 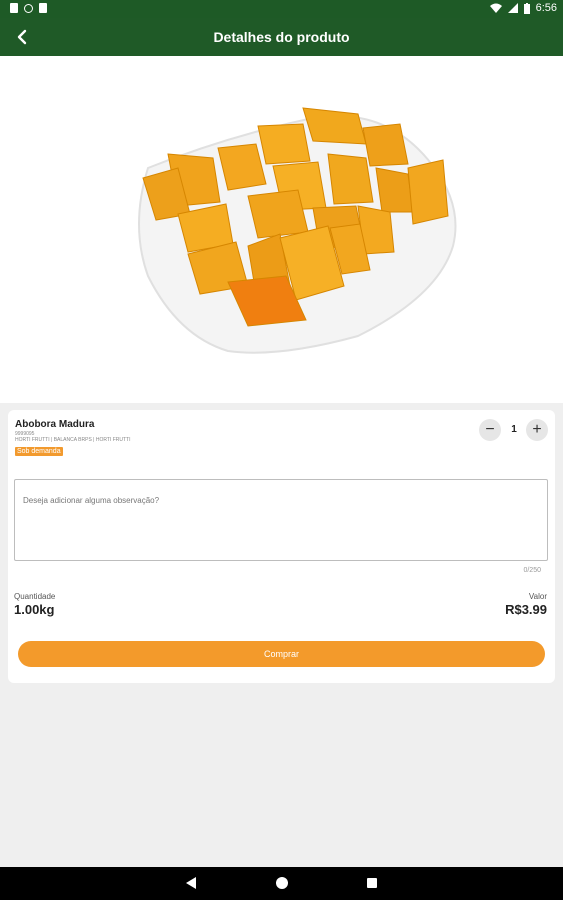 What do you see at coordinates (537, 596) in the screenshot?
I see `price-label: Valor` at bounding box center [537, 596].